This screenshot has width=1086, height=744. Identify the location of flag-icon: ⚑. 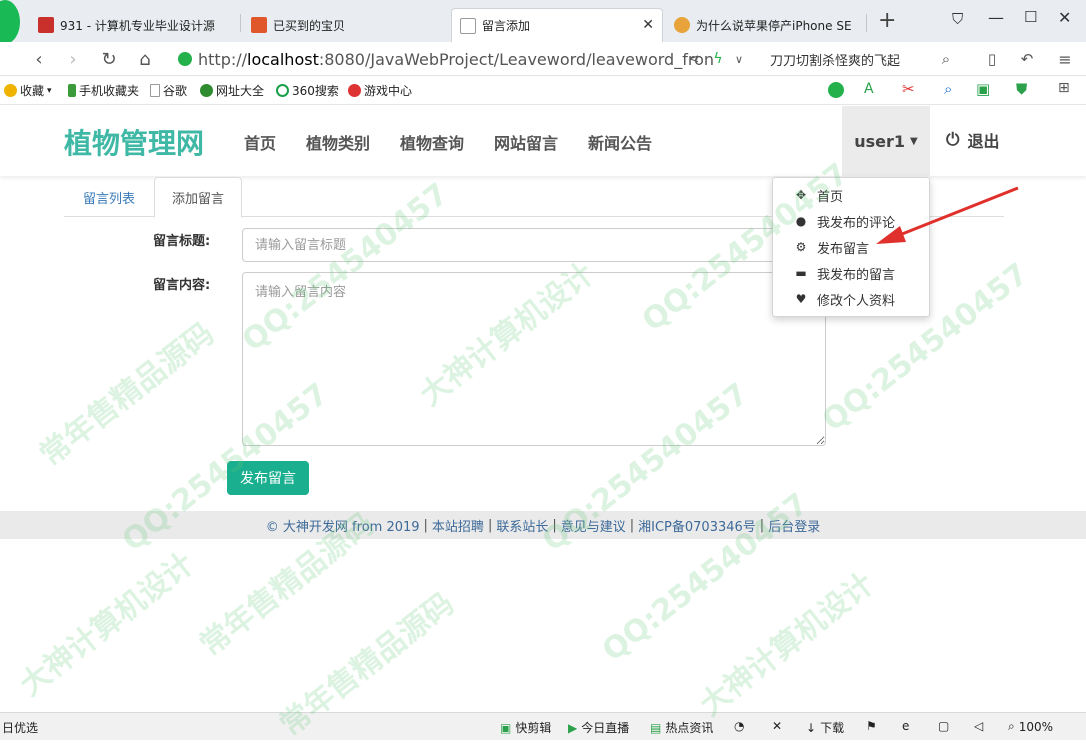
(871, 726).